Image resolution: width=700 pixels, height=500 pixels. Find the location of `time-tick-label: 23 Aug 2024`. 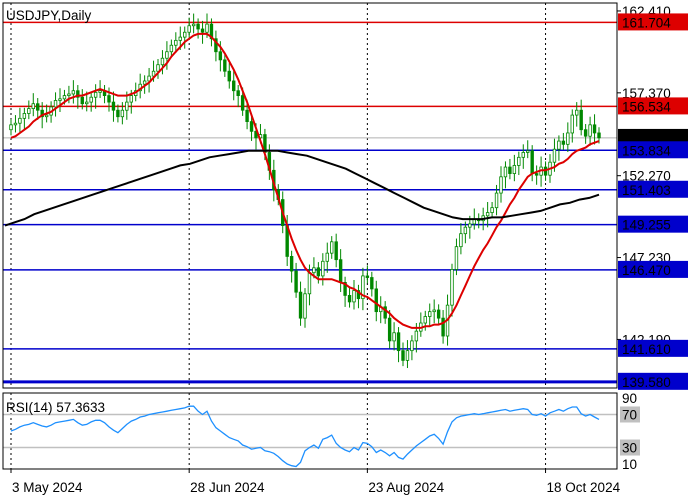

time-tick-label: 23 Aug 2024 is located at coordinates (406, 487).